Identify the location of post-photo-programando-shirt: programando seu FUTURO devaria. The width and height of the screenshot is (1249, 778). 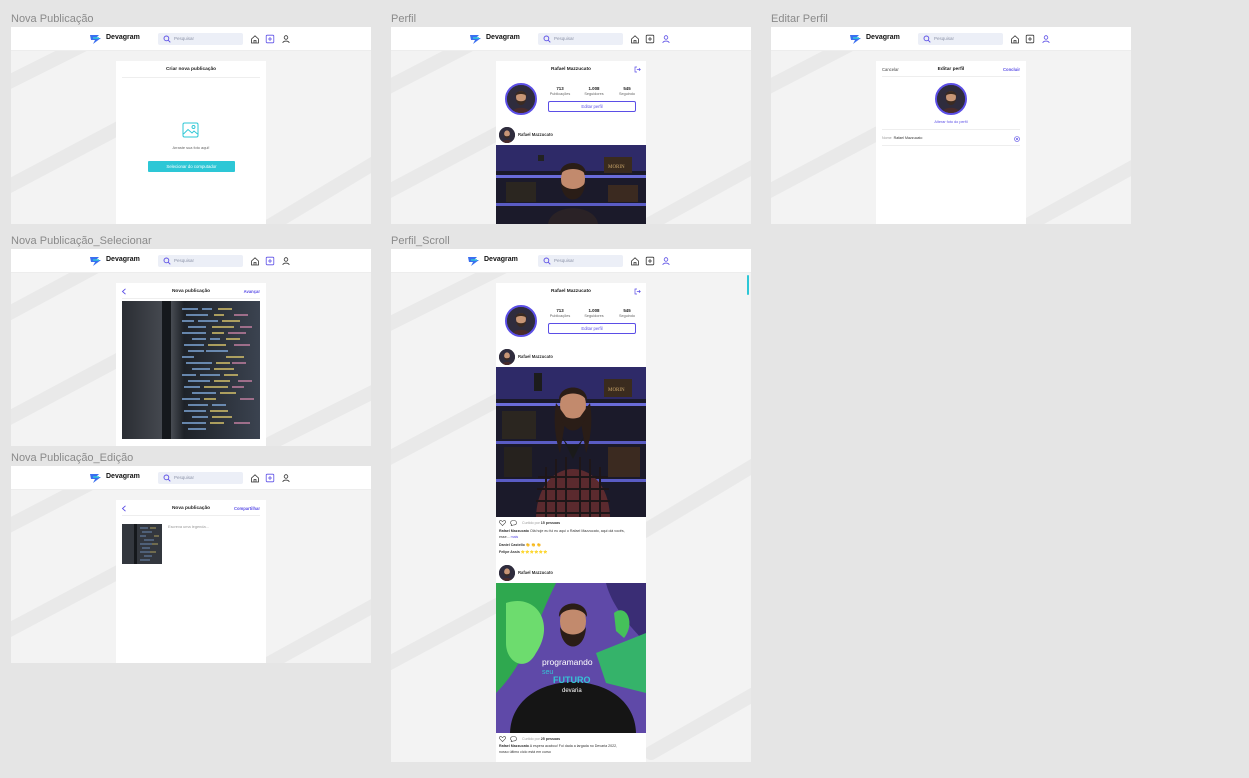
(571, 658).